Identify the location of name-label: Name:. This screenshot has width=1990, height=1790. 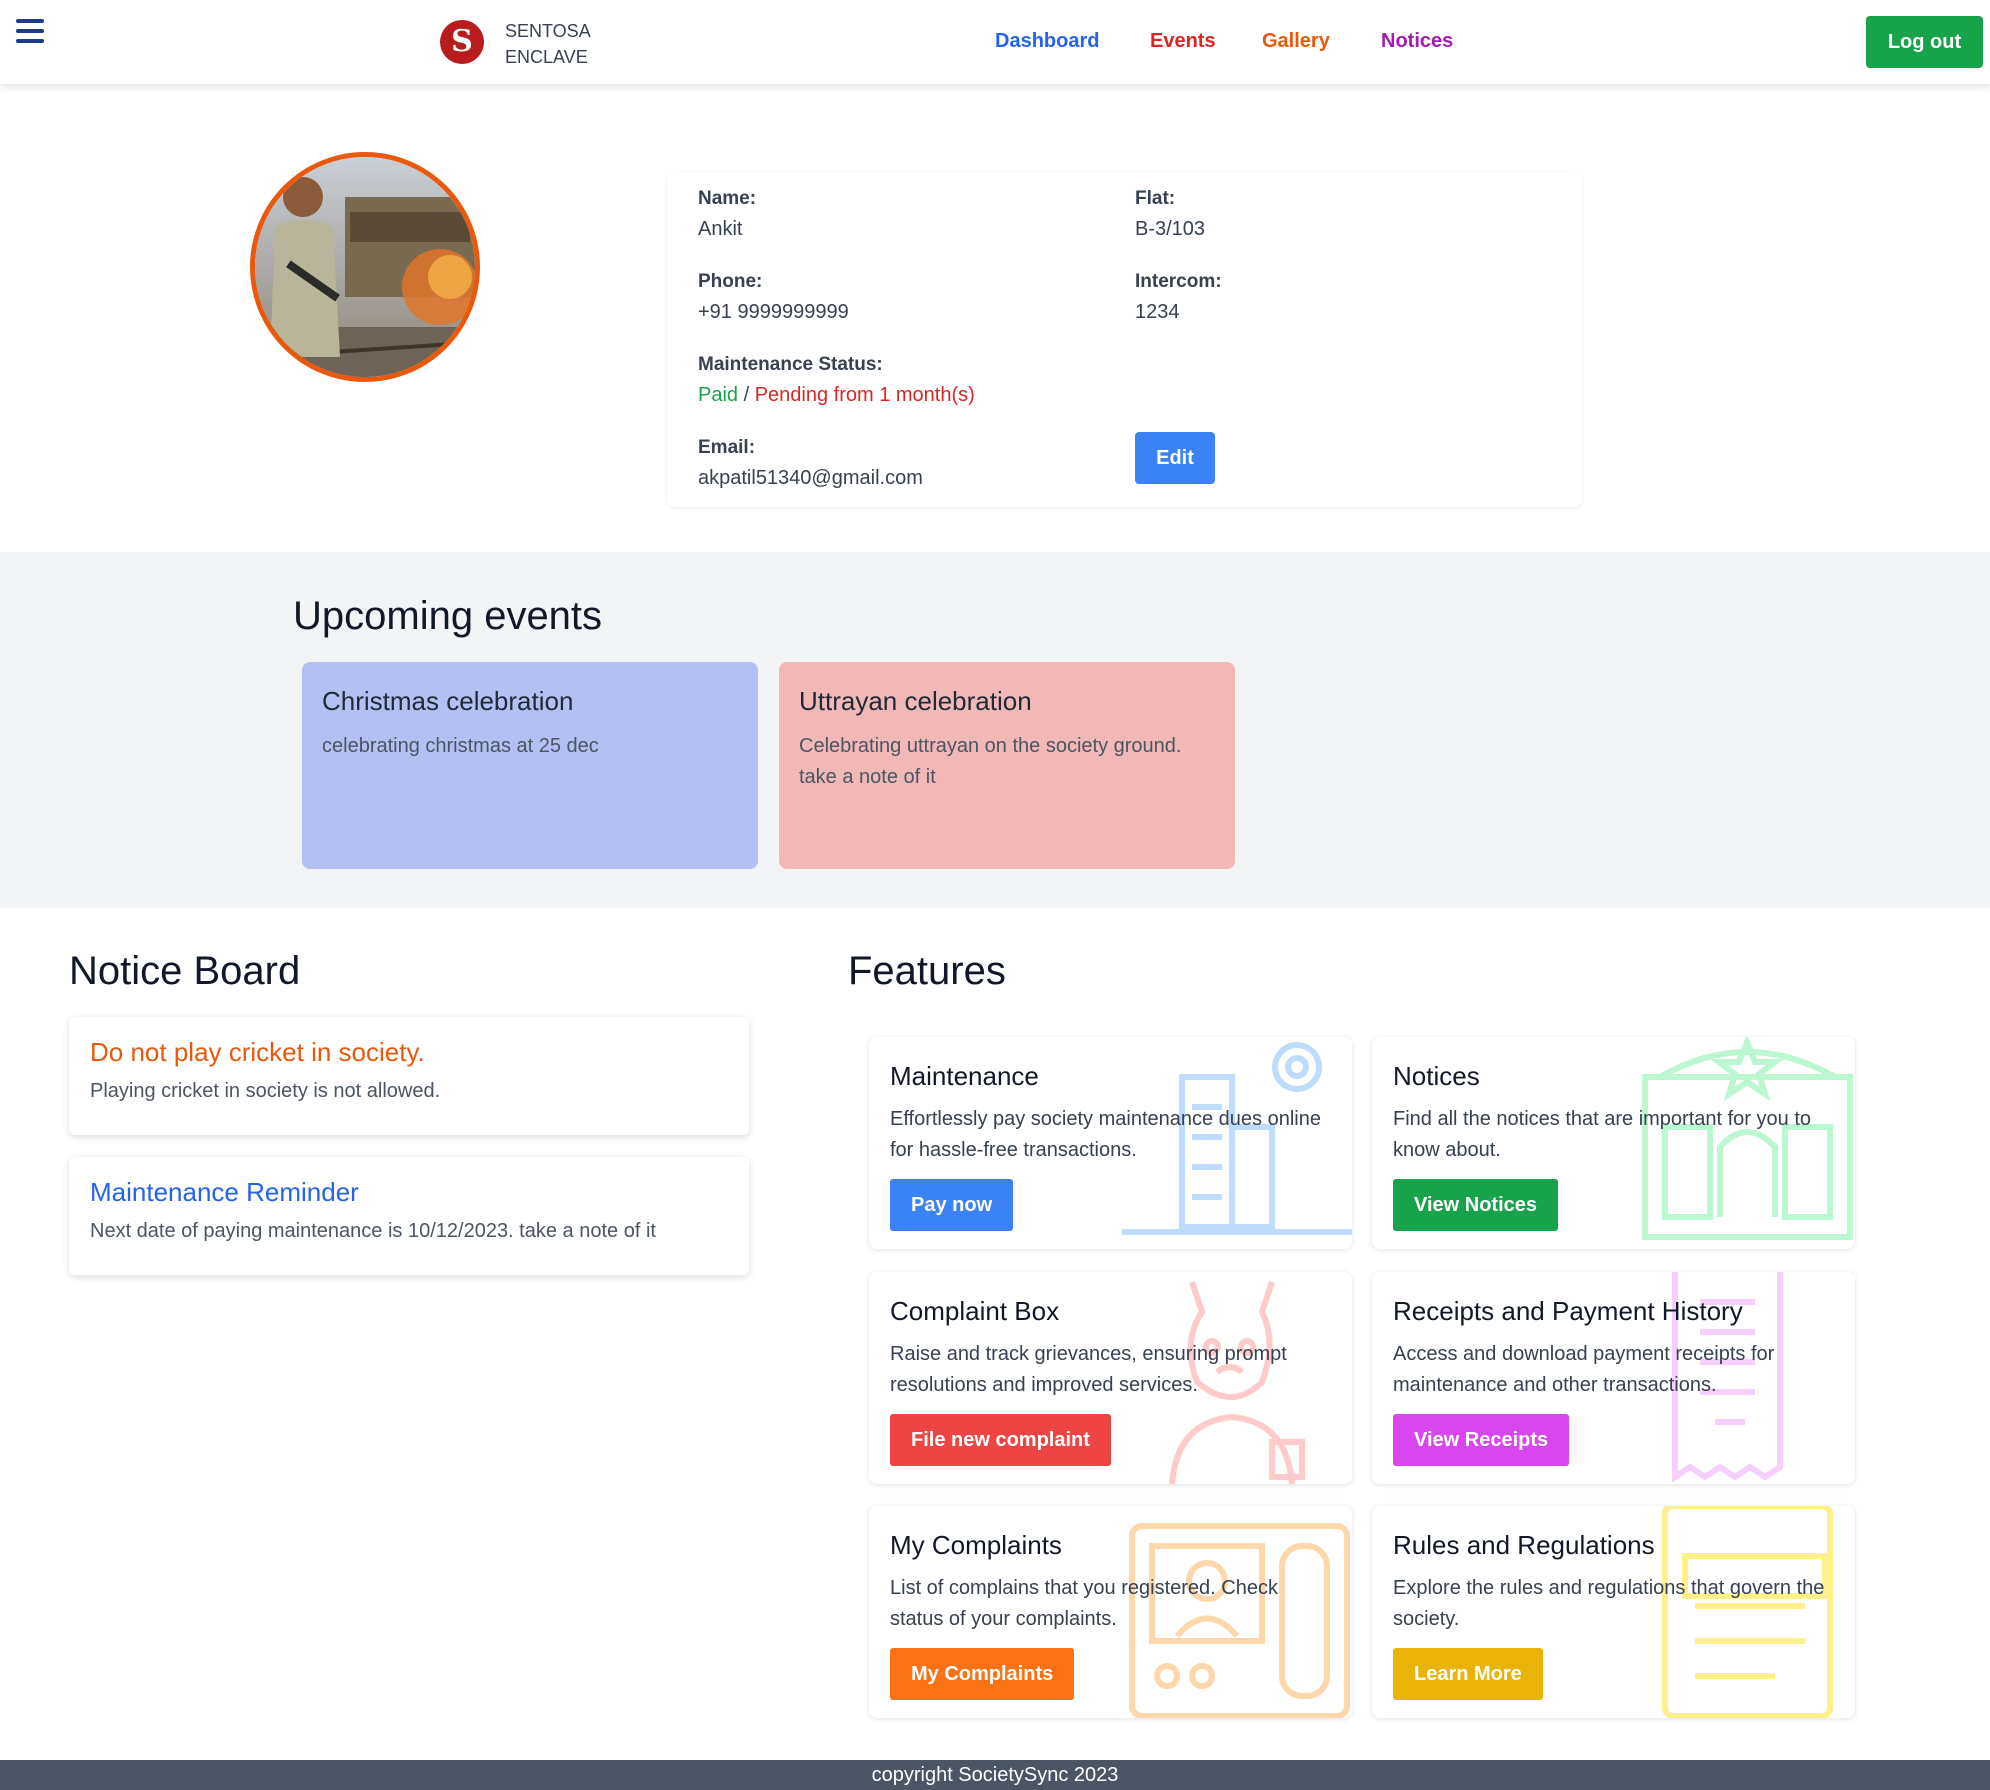
(727, 198).